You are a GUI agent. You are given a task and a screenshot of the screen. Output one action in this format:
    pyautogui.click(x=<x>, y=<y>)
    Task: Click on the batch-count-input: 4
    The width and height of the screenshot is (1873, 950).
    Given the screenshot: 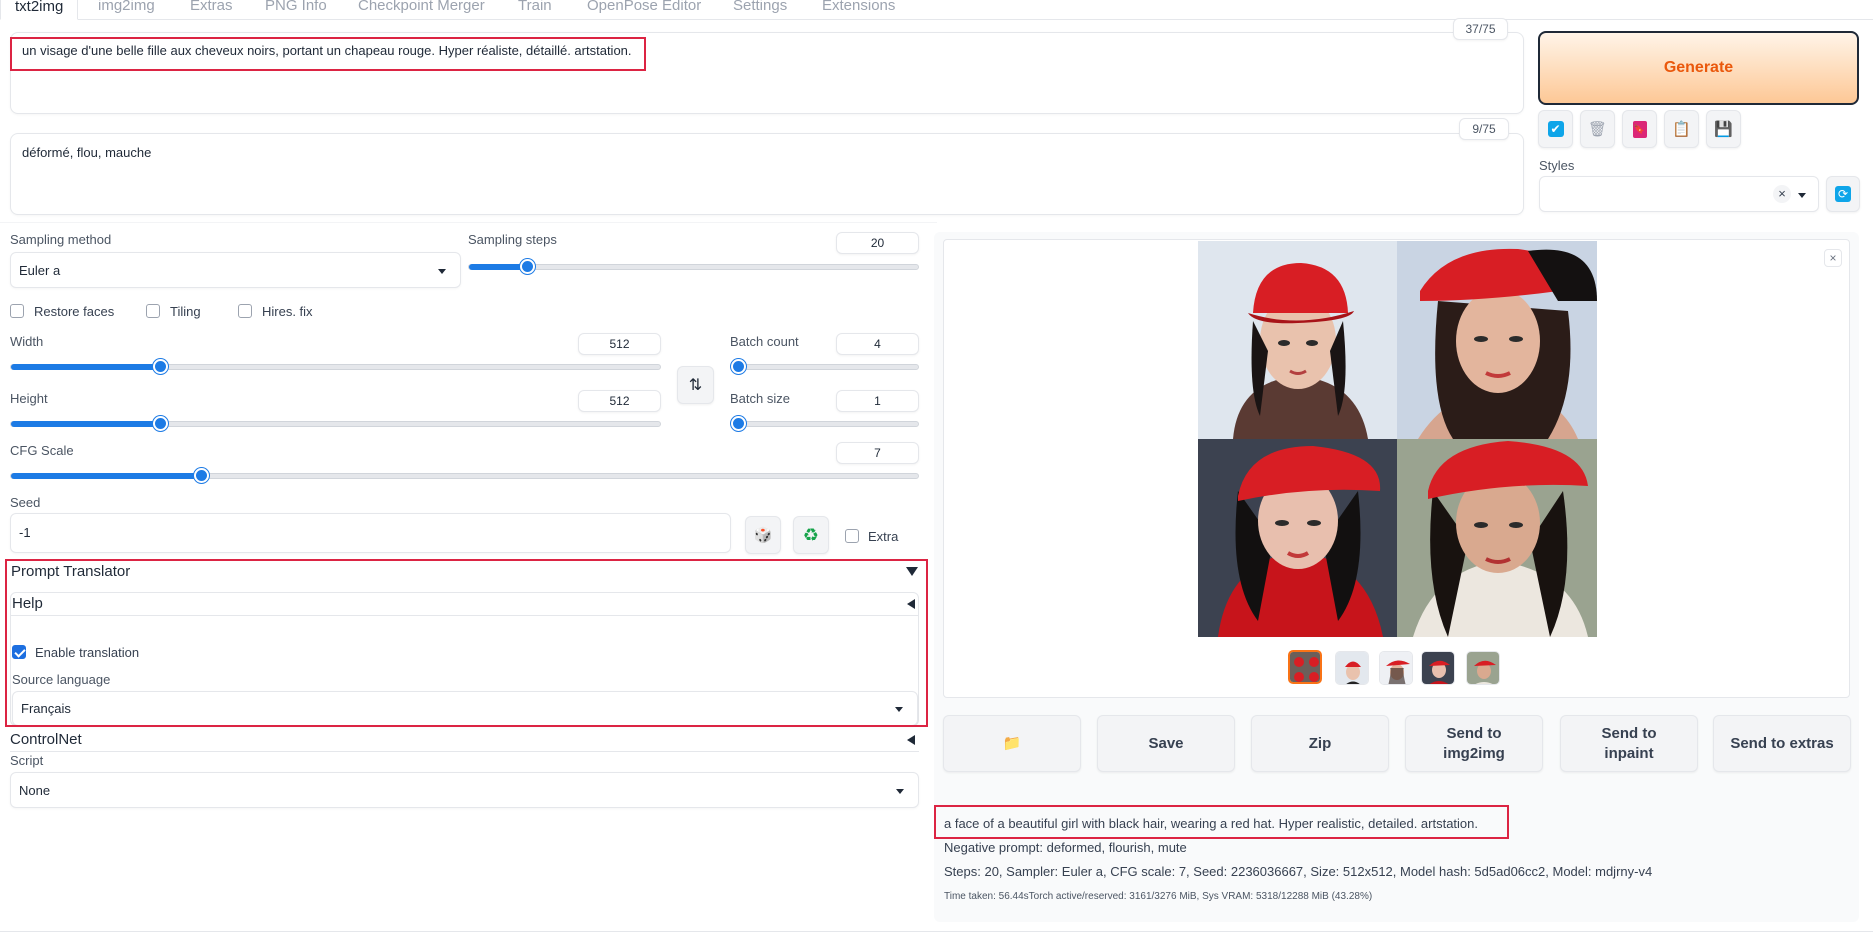 What is the action you would take?
    pyautogui.click(x=877, y=344)
    